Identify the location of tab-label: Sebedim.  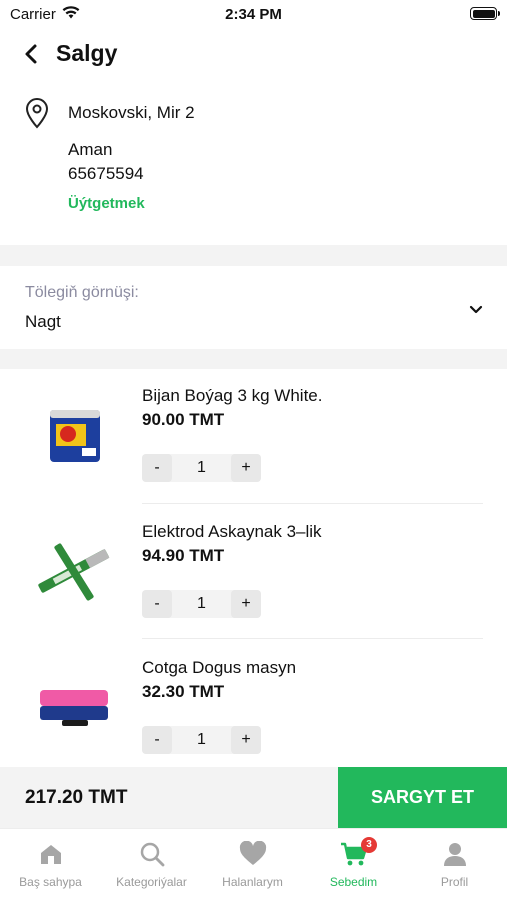
(353, 882).